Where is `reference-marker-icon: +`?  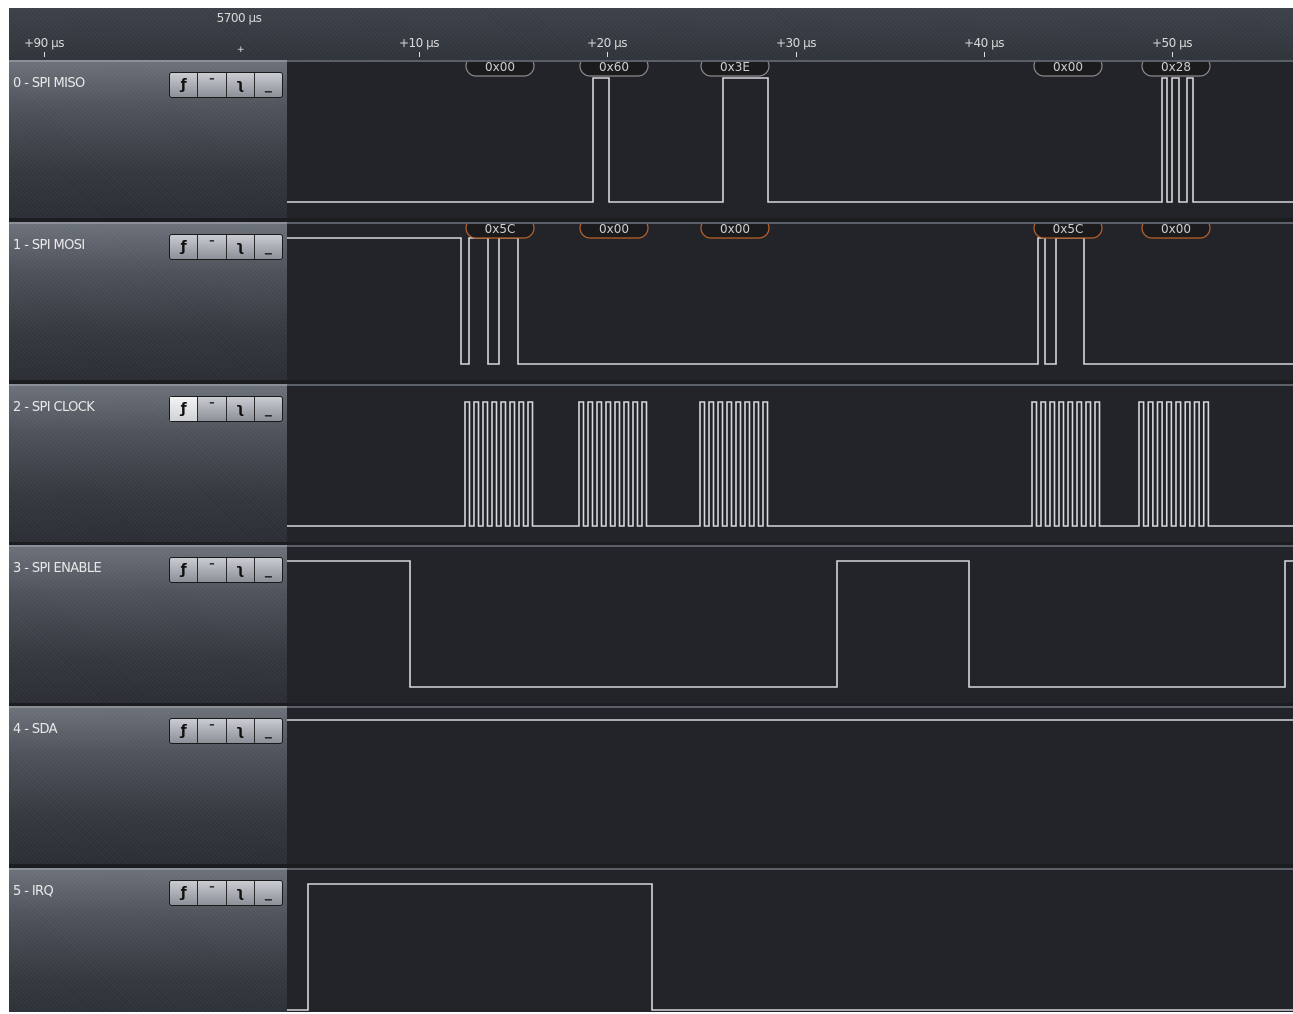 reference-marker-icon: + is located at coordinates (241, 50).